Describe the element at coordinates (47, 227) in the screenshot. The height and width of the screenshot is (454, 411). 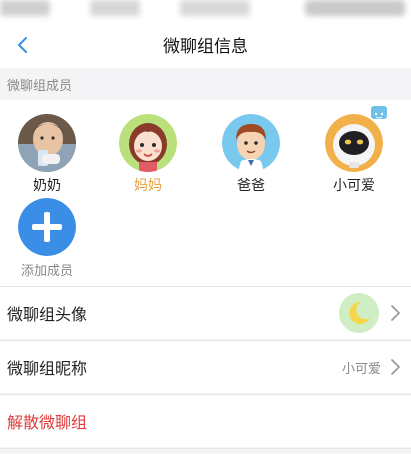
I see `plus-icon` at that location.